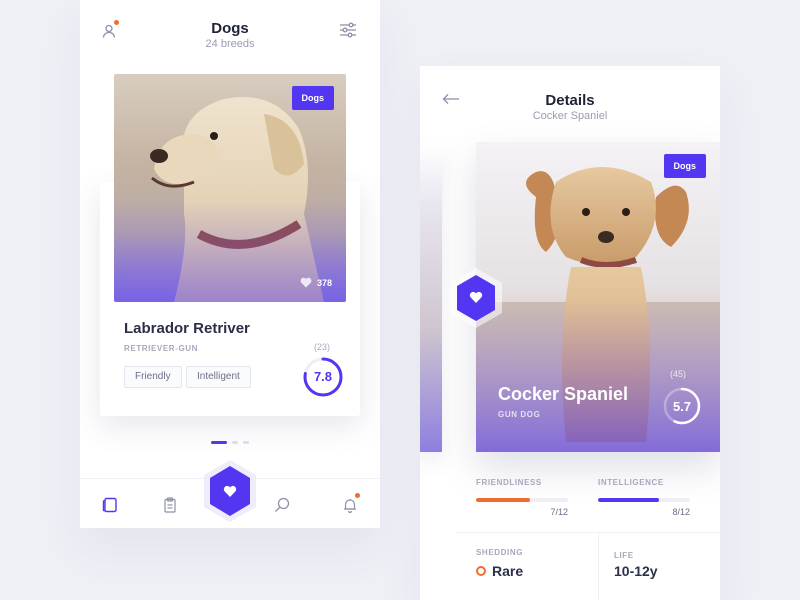 This screenshot has width=800, height=600. I want to click on nav-search, so click(282, 505).